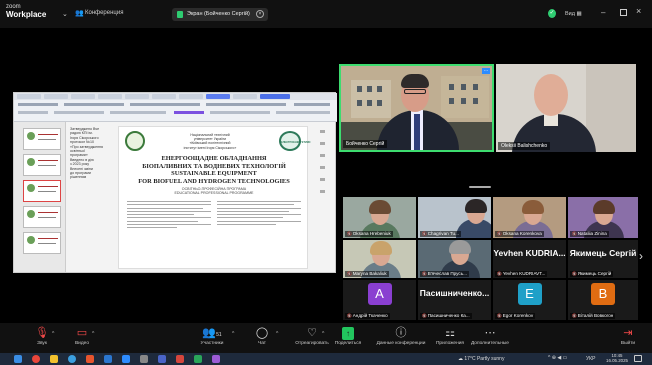  I want to click on office-icon, so click(90, 359).